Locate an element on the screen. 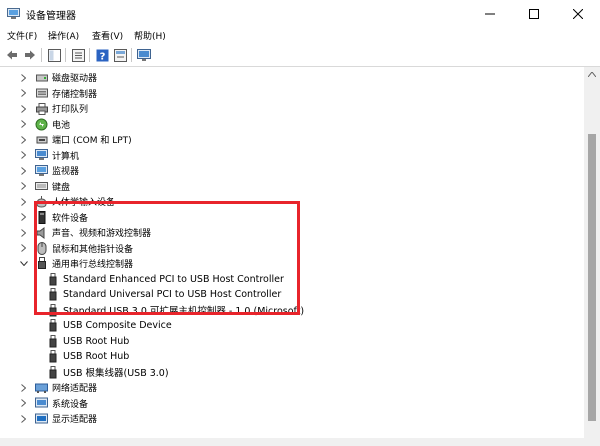  close-button is located at coordinates (578, 14).